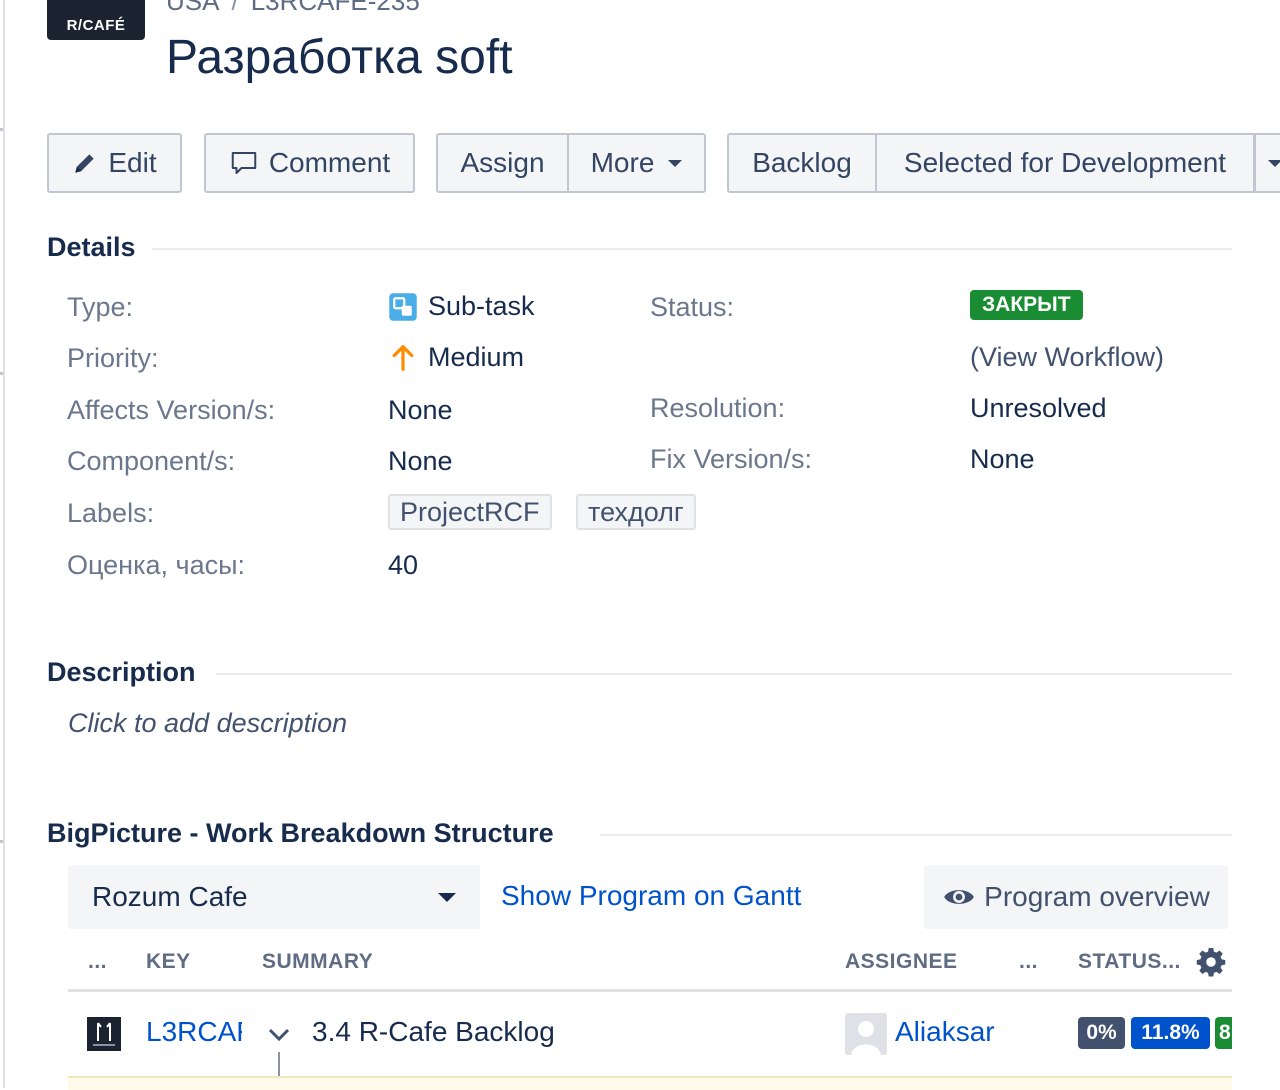  What do you see at coordinates (636, 512) in the screenshot?
I see `label-chip-techdebt: техдолг` at bounding box center [636, 512].